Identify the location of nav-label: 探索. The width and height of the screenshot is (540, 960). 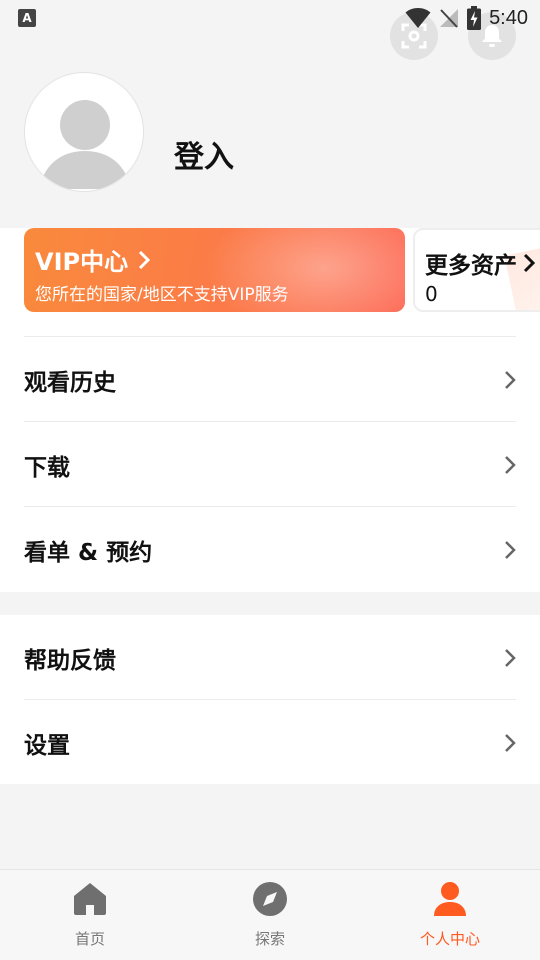
(269, 939).